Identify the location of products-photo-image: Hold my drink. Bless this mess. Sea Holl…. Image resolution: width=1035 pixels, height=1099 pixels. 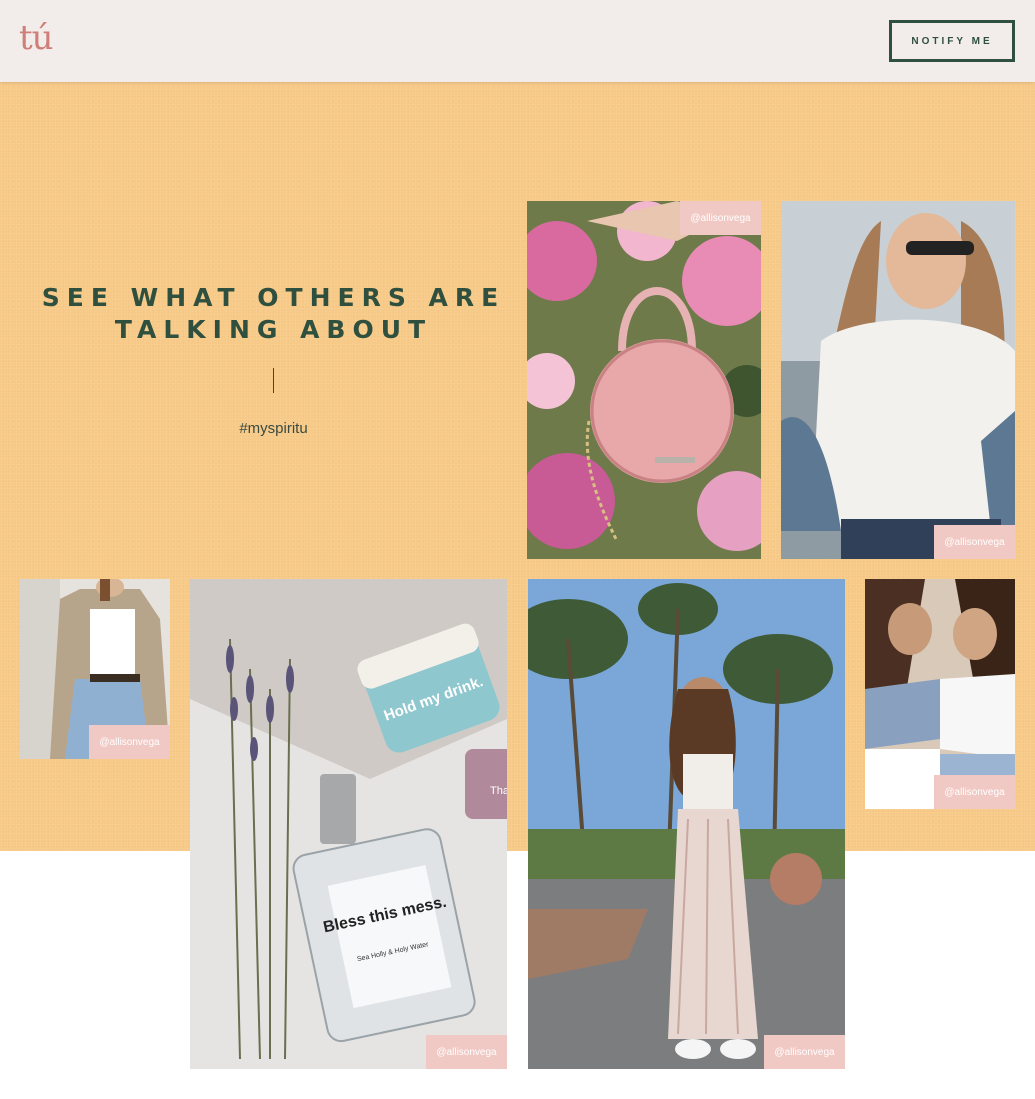
(348, 824).